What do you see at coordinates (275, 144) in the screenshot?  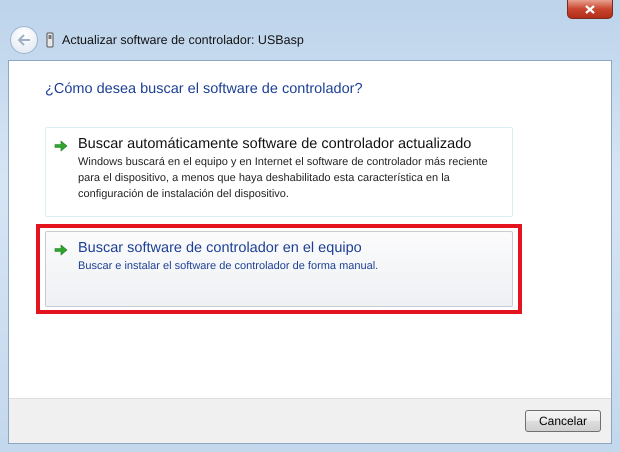 I see `option-title: Buscar automáticamente software de controlador actualizado` at bounding box center [275, 144].